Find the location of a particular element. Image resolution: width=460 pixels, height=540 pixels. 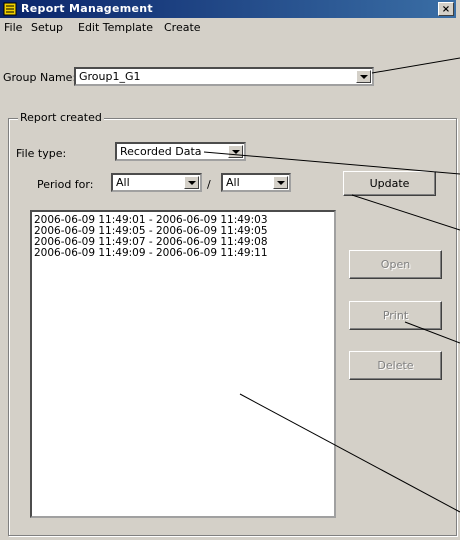

callout-line-update is located at coordinates (405, 212).